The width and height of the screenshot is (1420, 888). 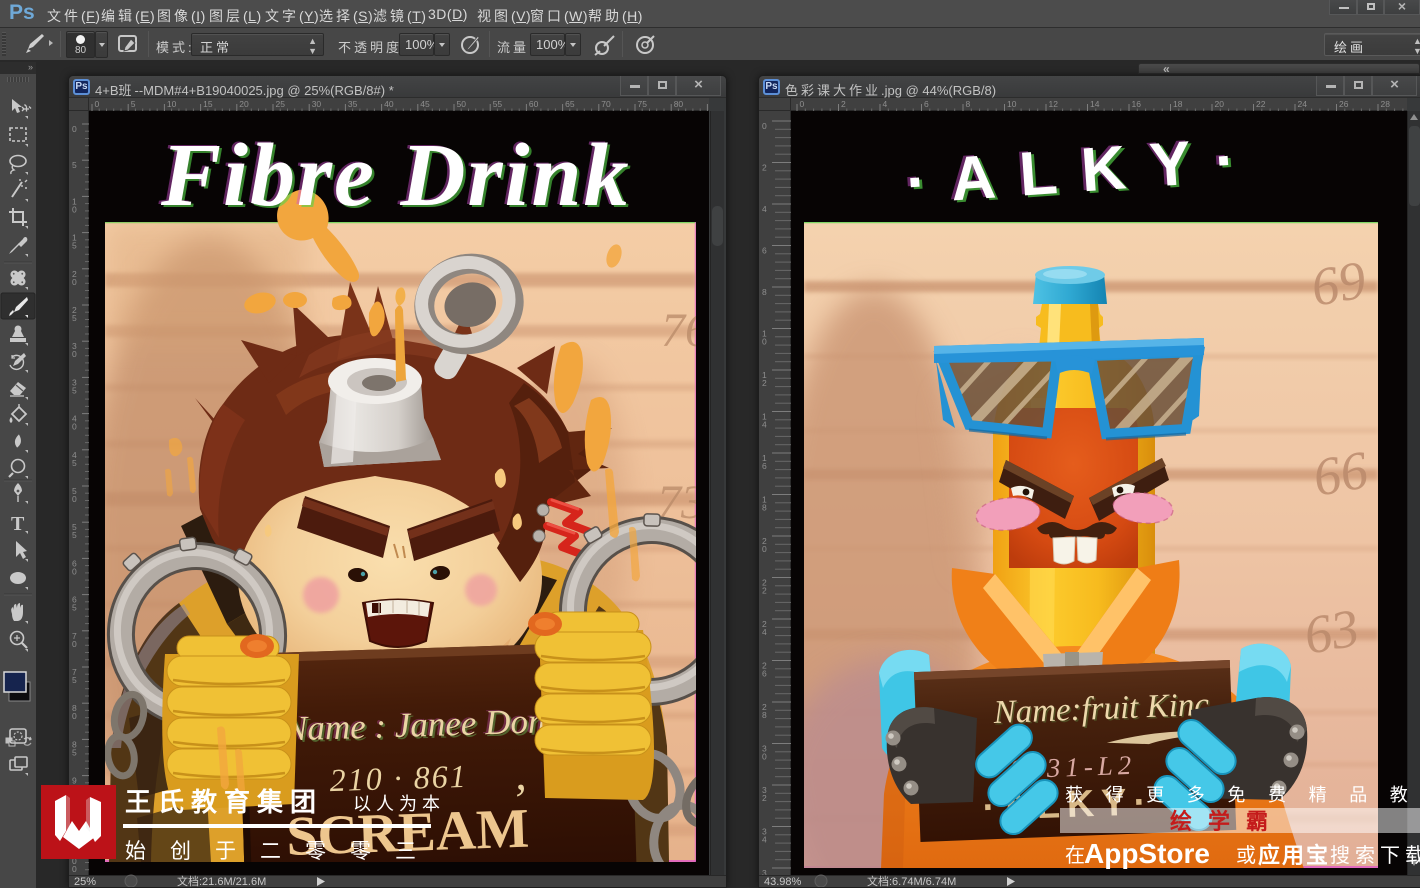 I want to click on svg-text: 63, so click(x=1332, y=631).